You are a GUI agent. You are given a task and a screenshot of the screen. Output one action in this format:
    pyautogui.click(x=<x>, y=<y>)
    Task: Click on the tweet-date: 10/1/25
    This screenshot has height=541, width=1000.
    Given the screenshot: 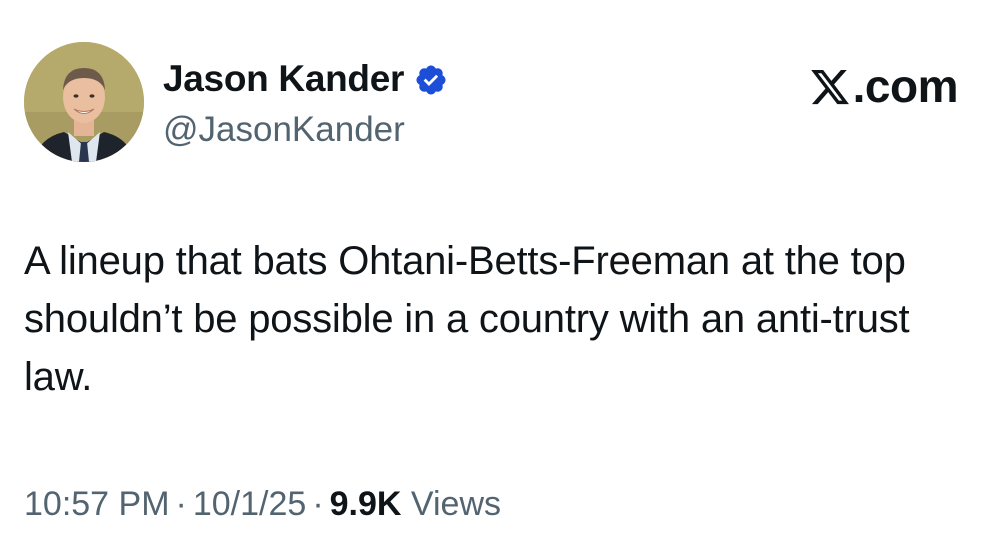 What is the action you would take?
    pyautogui.click(x=249, y=504)
    